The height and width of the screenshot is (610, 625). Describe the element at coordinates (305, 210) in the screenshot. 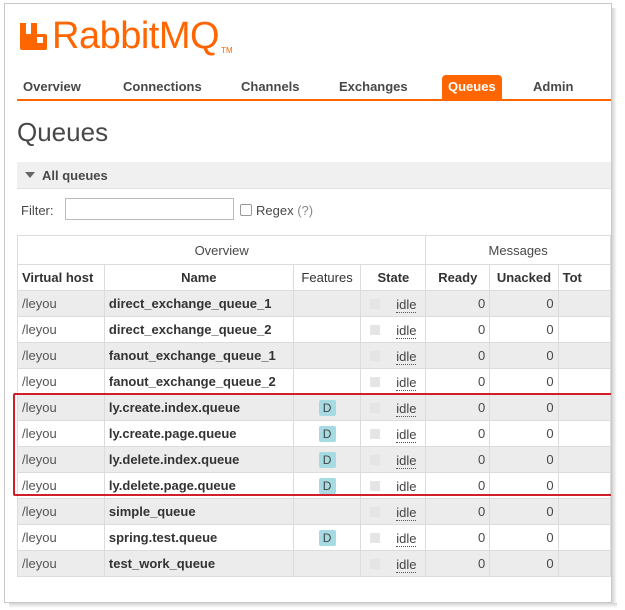

I see `regex-help-link: (?)` at that location.